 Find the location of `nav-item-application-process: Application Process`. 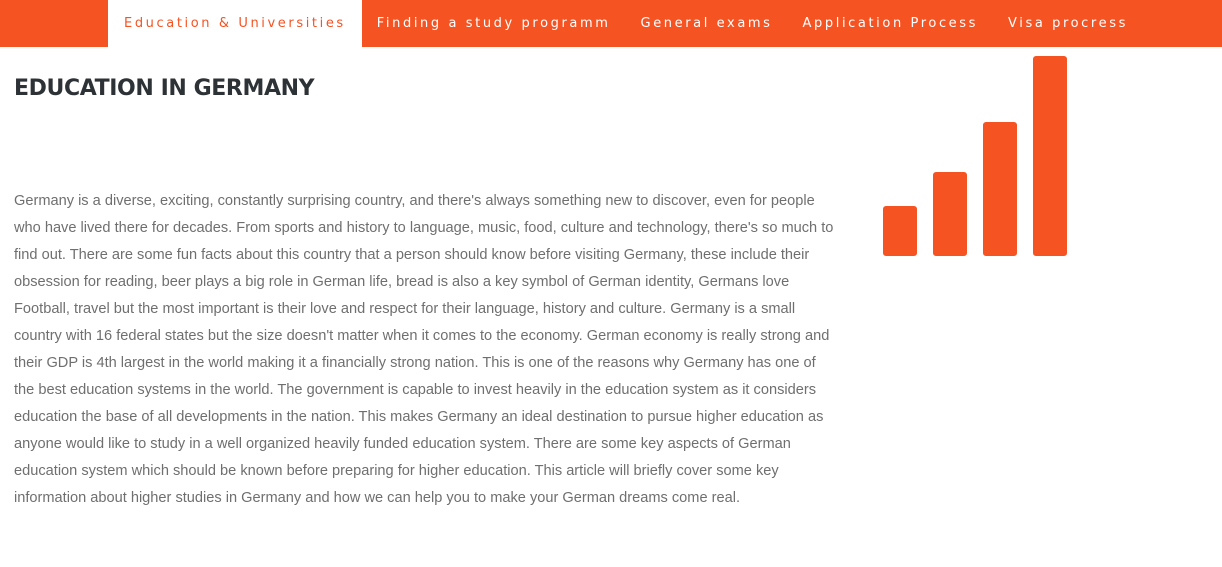

nav-item-application-process: Application Process is located at coordinates (890, 23).